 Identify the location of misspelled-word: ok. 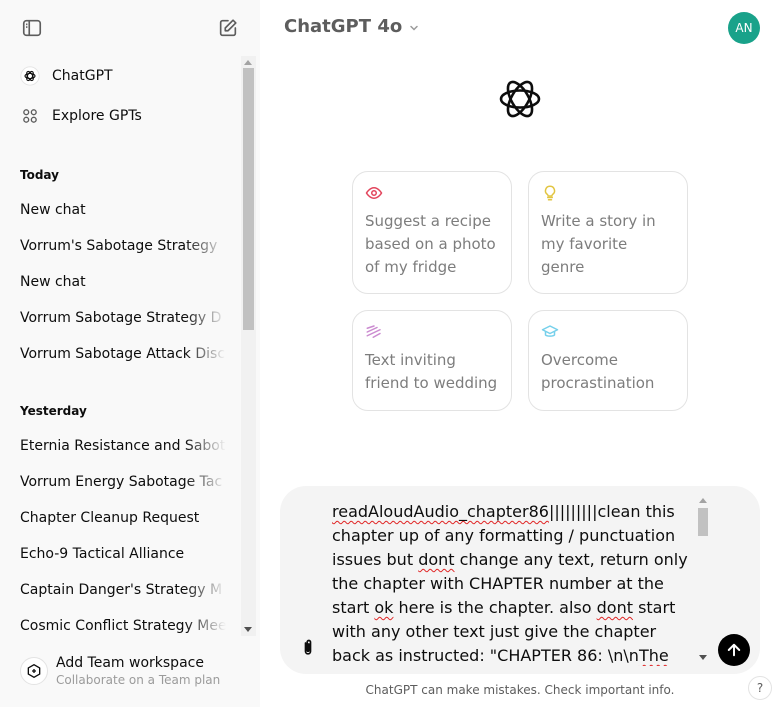
(384, 607).